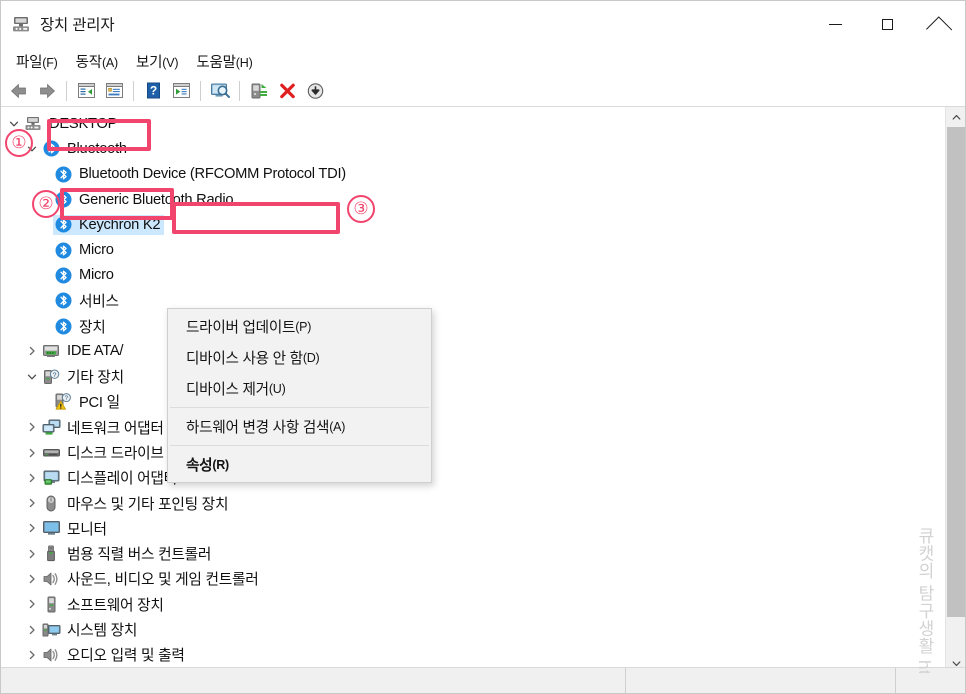 This screenshot has height=694, width=966. Describe the element at coordinates (473, 629) in the screenshot. I see `tree-item-system-devices: 시스템 장치` at that location.